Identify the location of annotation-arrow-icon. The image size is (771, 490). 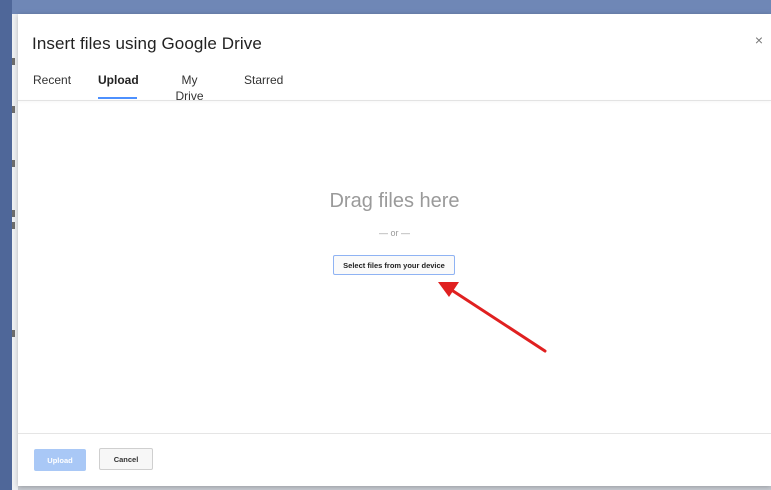
(492, 317).